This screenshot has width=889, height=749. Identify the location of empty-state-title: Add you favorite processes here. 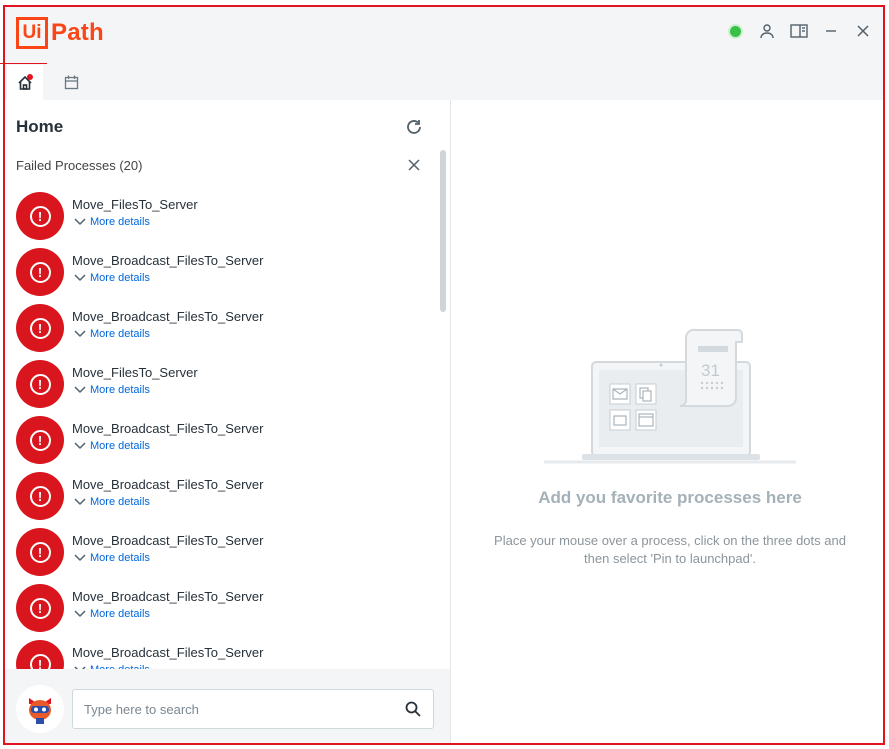
(670, 497).